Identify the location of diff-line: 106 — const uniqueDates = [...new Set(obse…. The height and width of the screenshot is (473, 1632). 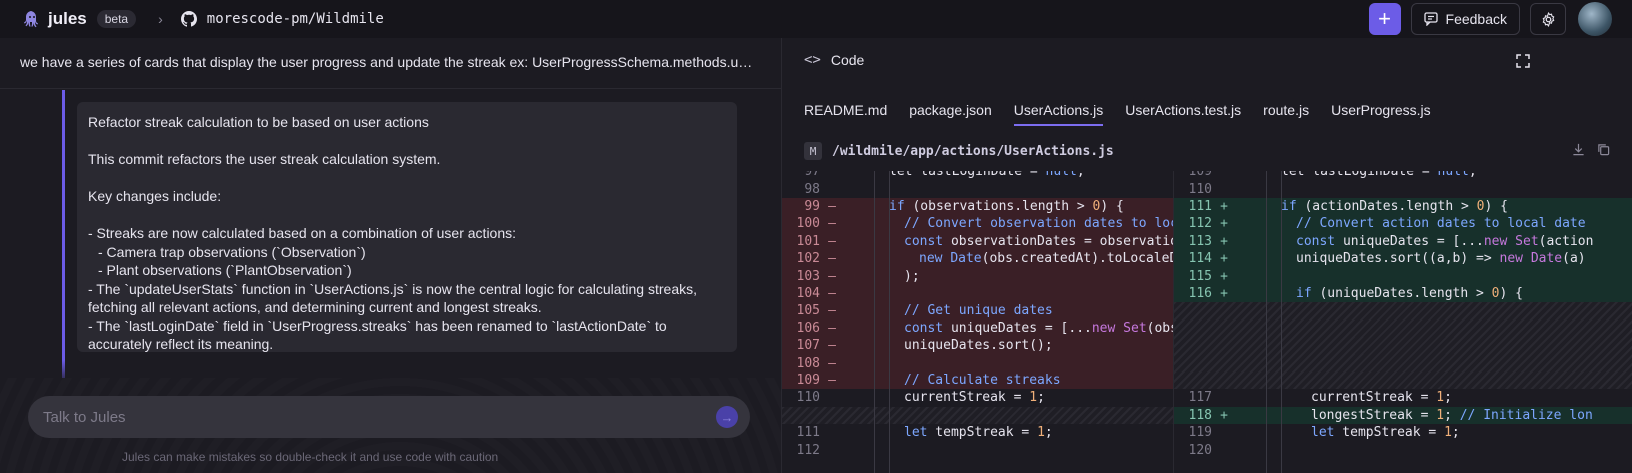
(977, 328).